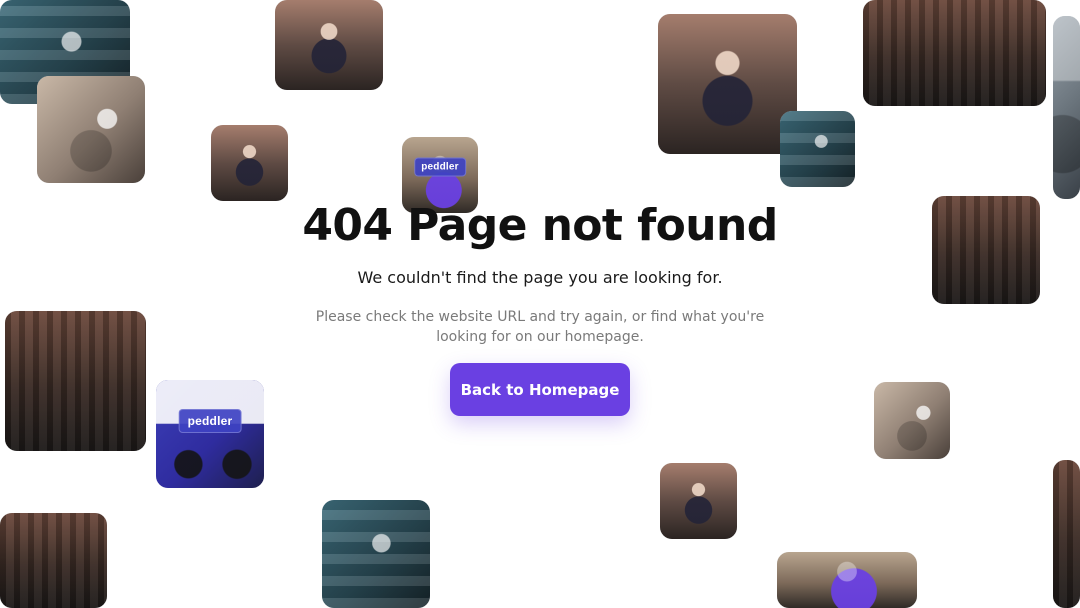 The width and height of the screenshot is (1080, 608). I want to click on photo-edge-bottom-right, so click(1066, 534).